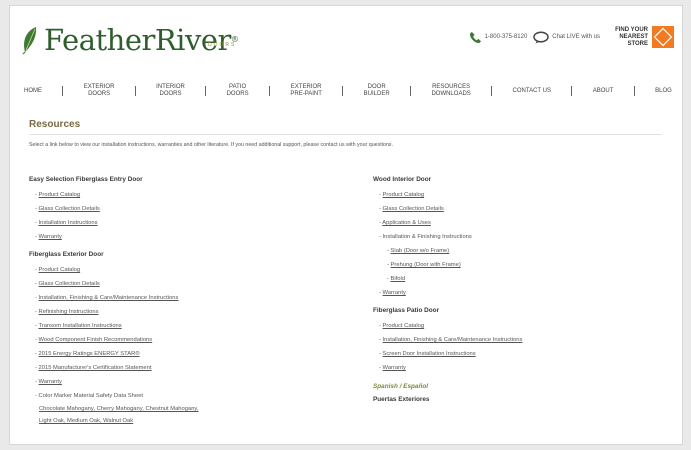  I want to click on feather-river-logo: FeatherRiver® DOORS, so click(129, 40).